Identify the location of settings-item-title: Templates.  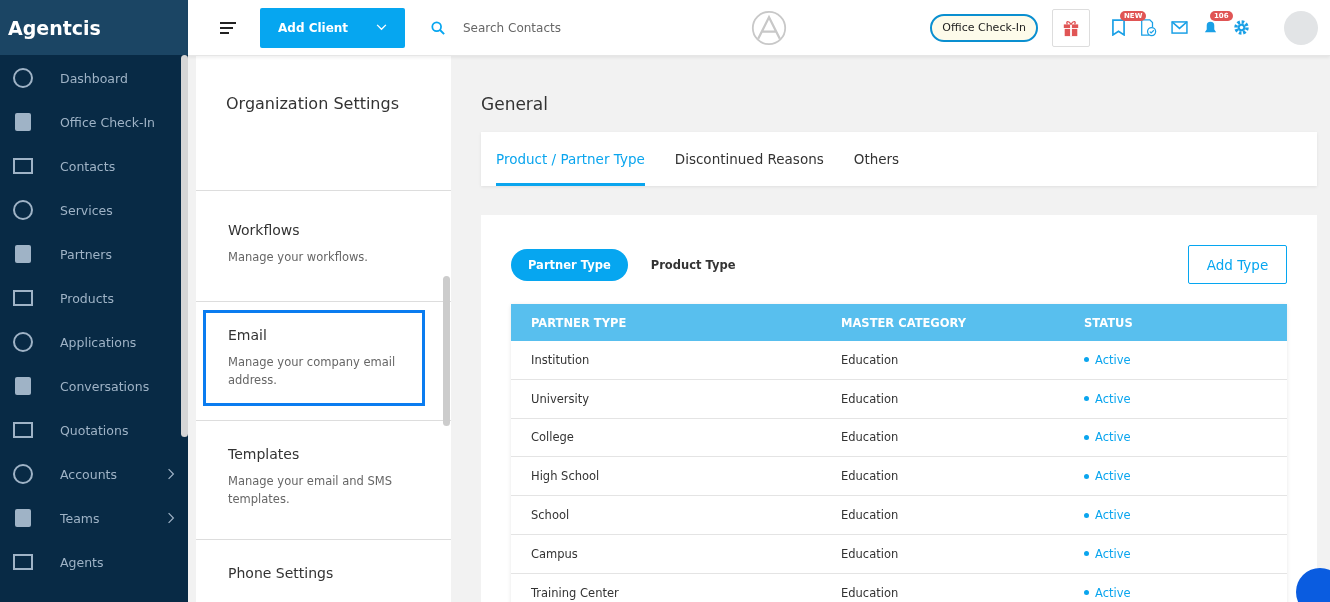
(264, 454).